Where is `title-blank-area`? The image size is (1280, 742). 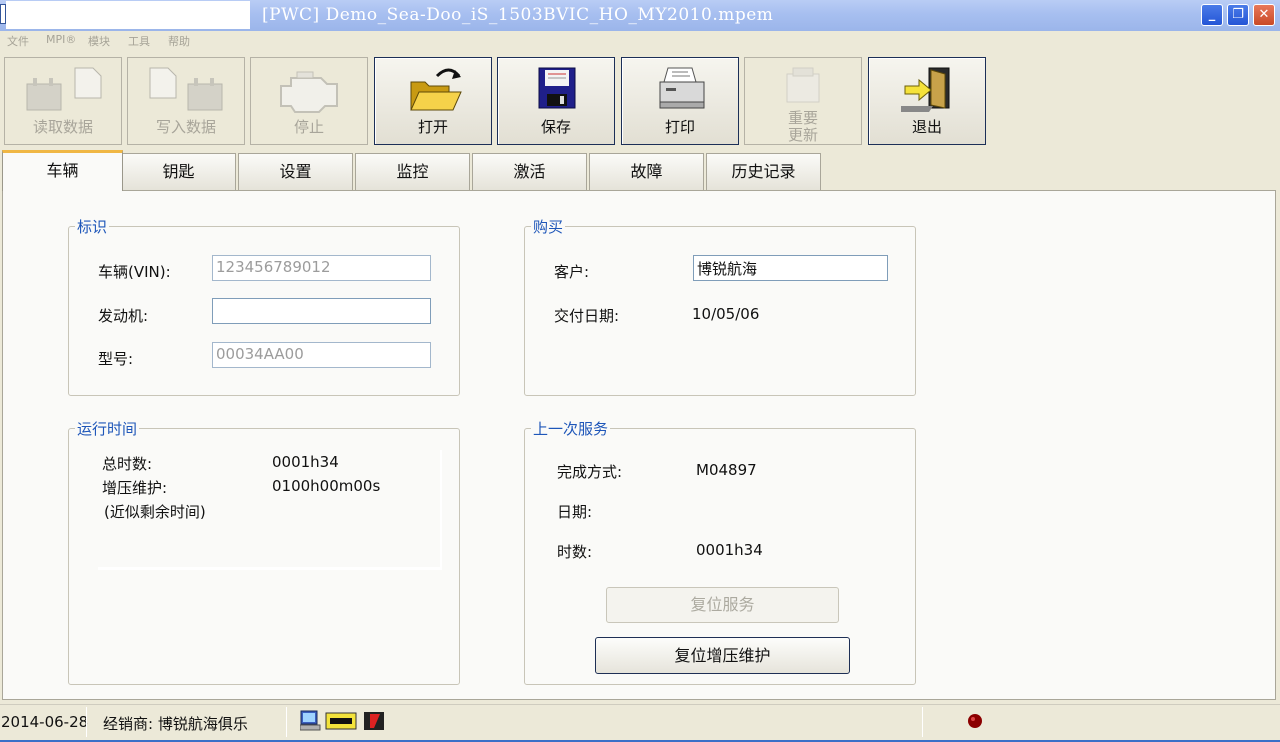 title-blank-area is located at coordinates (128, 15).